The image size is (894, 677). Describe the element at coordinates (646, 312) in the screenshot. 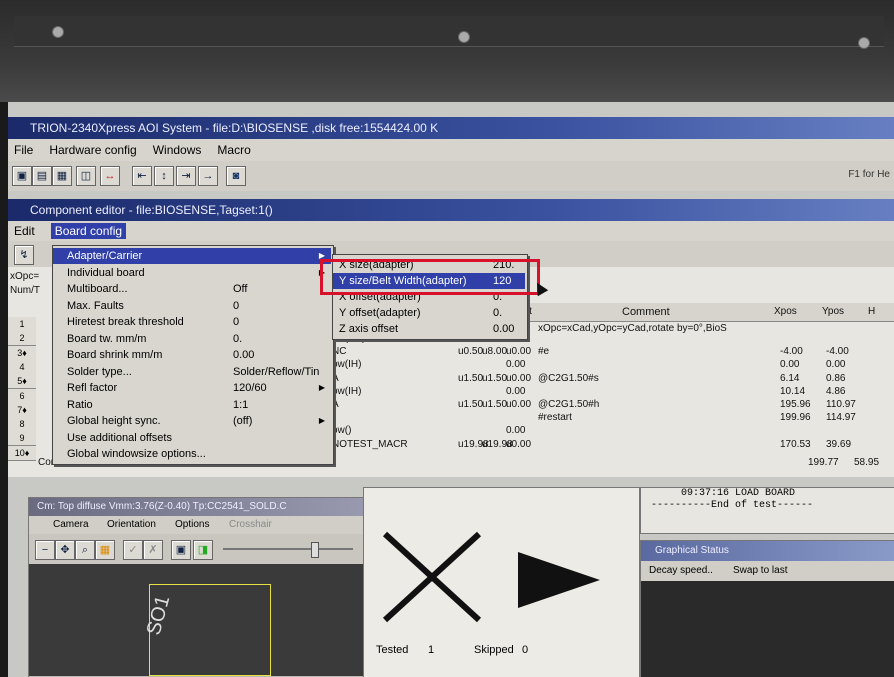

I see `header-comment: Comment` at that location.